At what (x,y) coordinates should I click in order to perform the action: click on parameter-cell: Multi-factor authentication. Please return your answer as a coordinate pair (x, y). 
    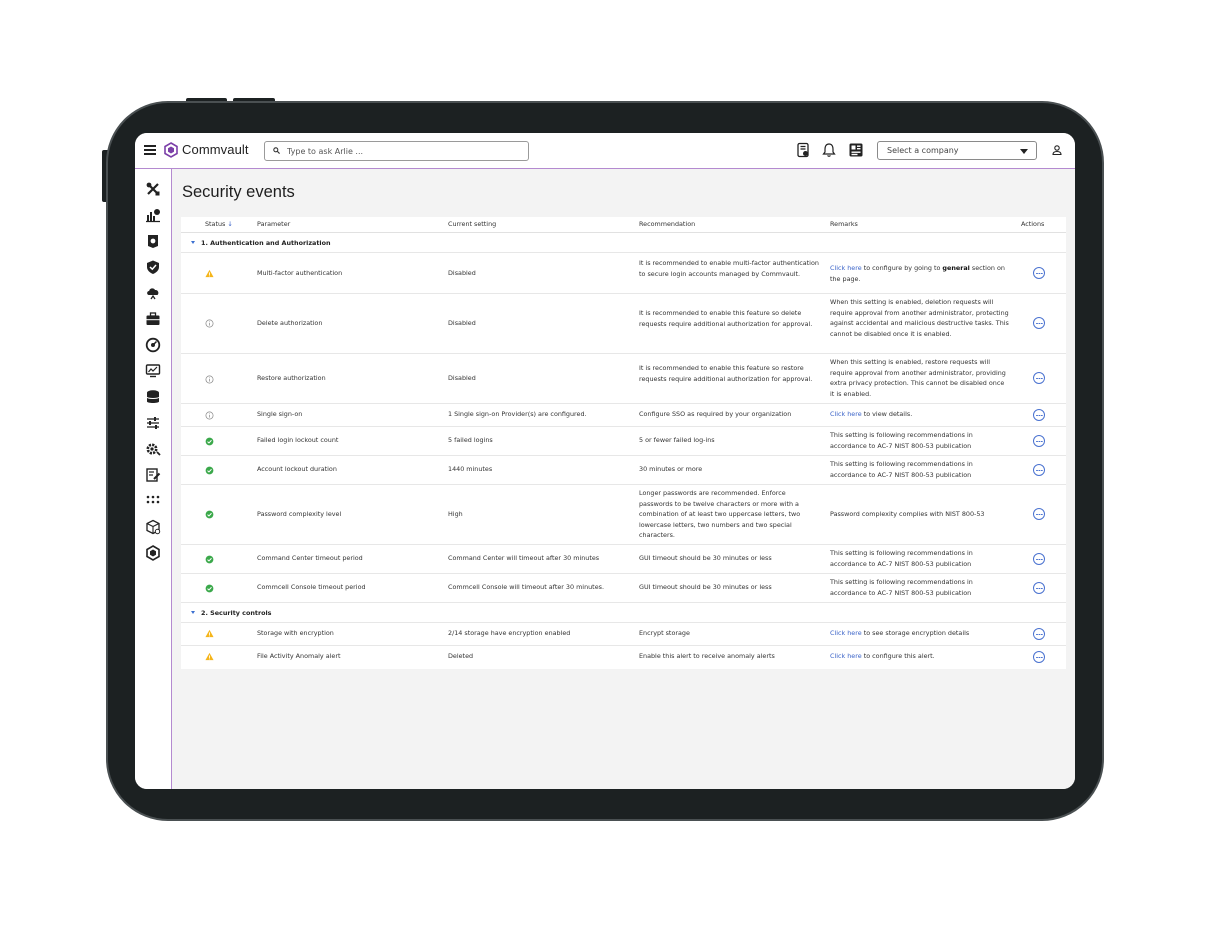
    Looking at the image, I should click on (300, 273).